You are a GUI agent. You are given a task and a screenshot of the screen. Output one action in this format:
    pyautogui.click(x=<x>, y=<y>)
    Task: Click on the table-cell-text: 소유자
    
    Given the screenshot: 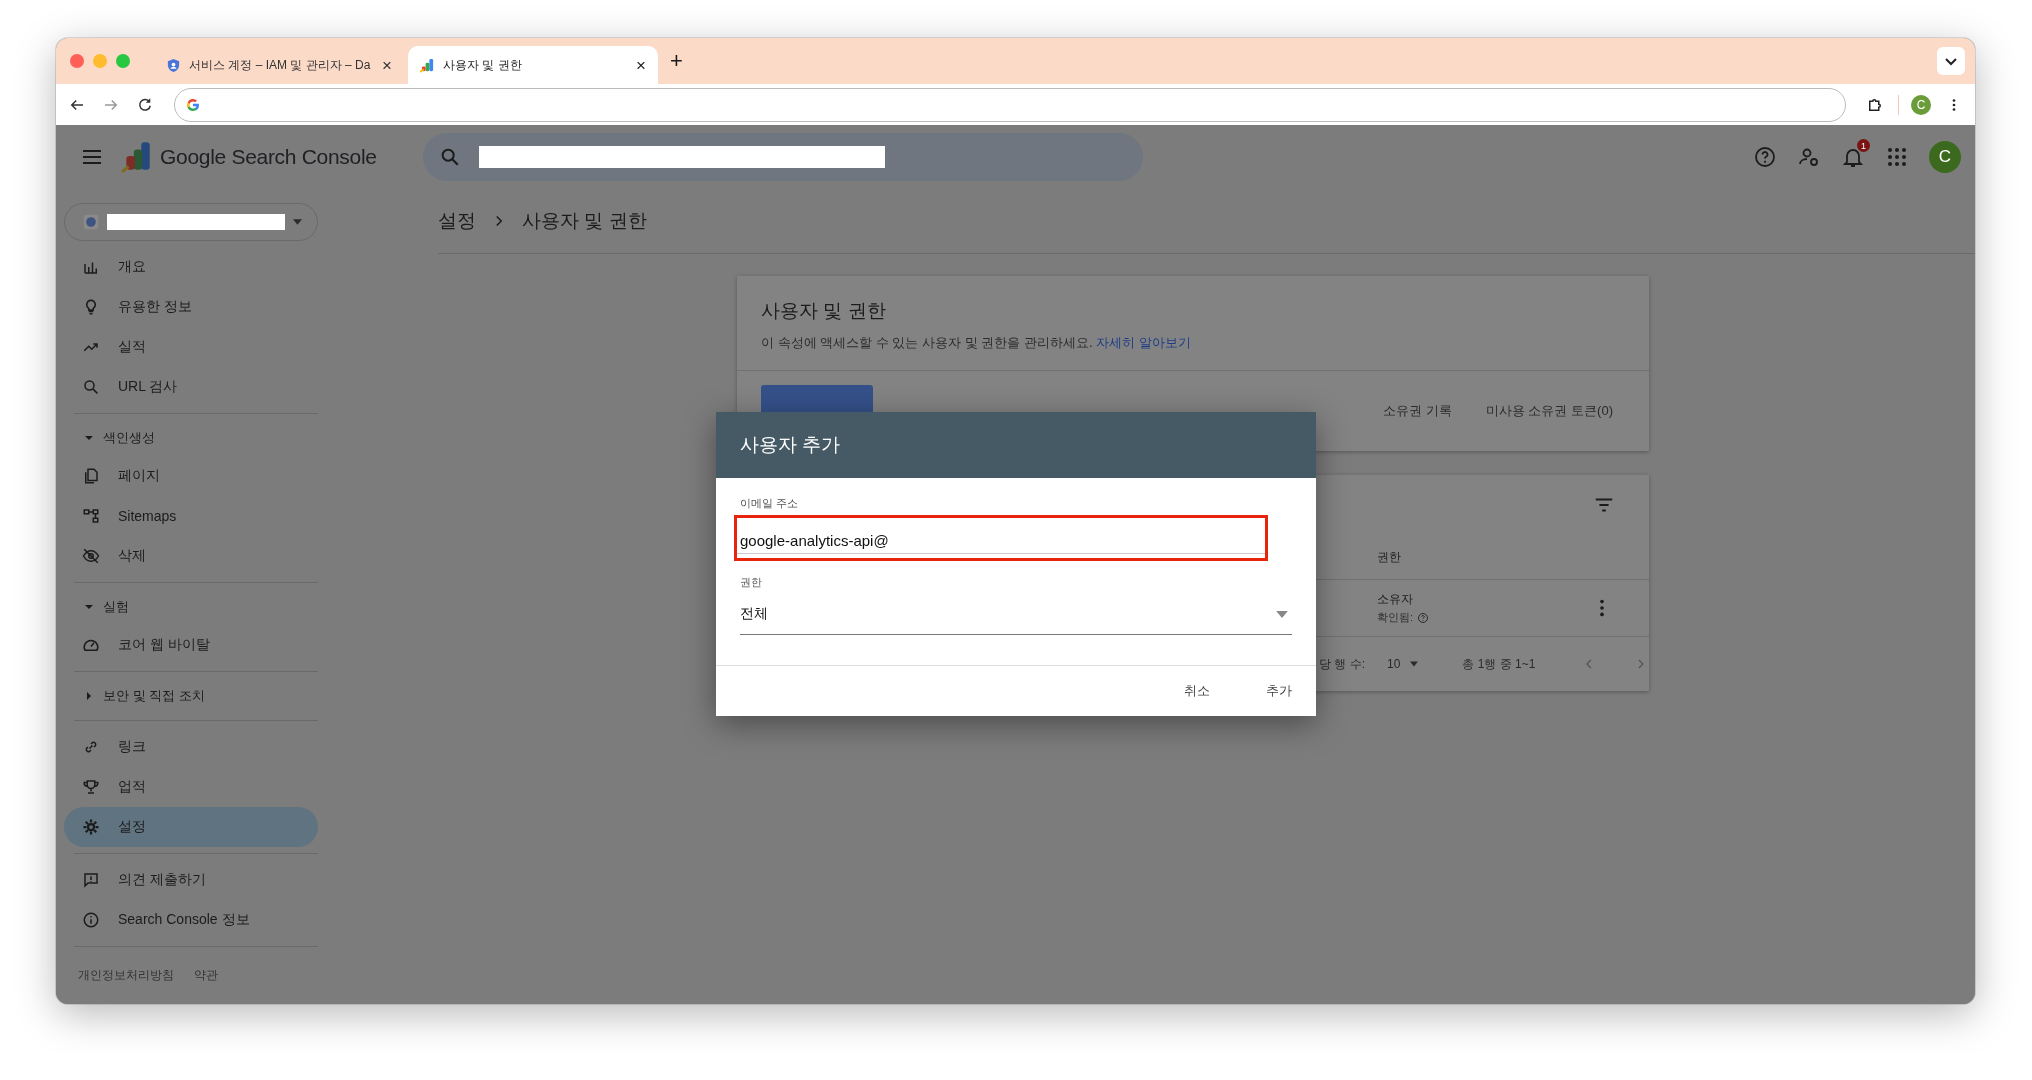 What is the action you would take?
    pyautogui.click(x=1395, y=599)
    